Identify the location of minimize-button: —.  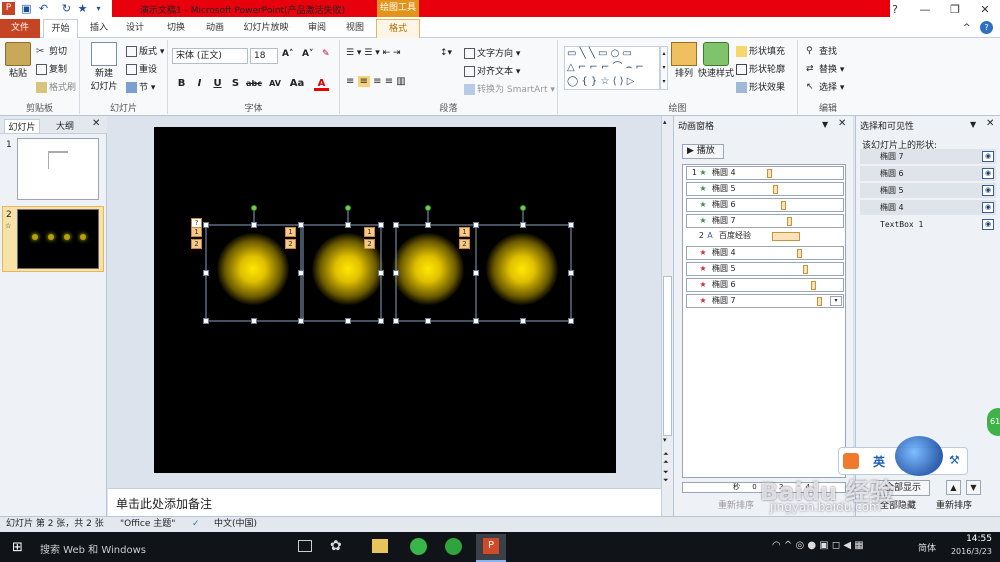
(925, 9).